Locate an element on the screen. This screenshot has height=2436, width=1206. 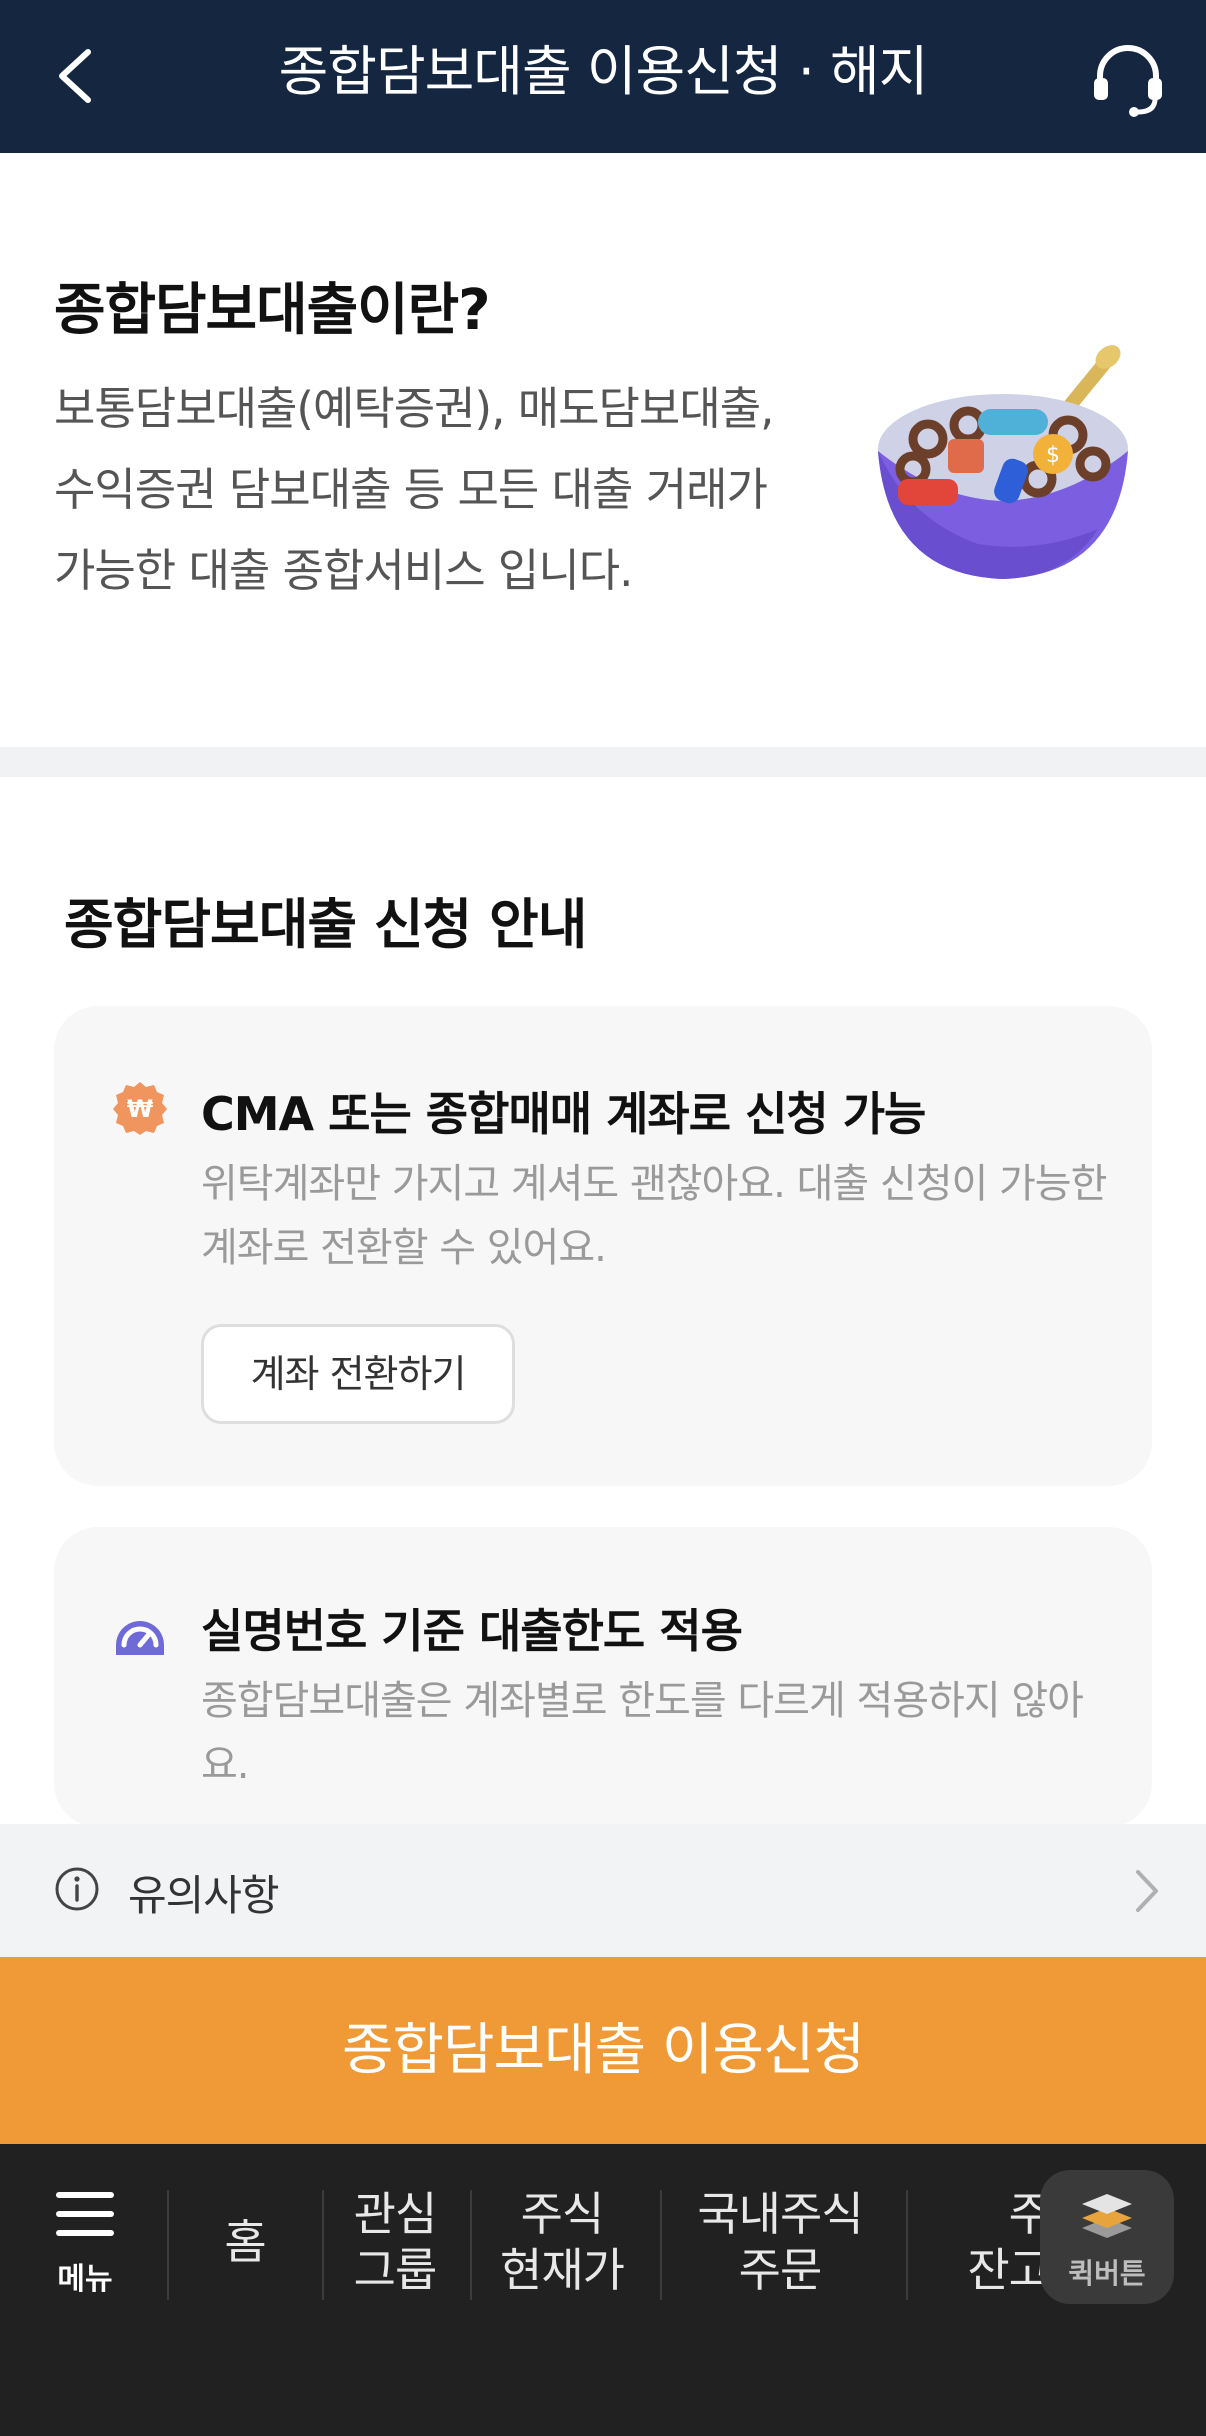
nav-item-label-line1: 주식 is located at coordinates (562, 2214).